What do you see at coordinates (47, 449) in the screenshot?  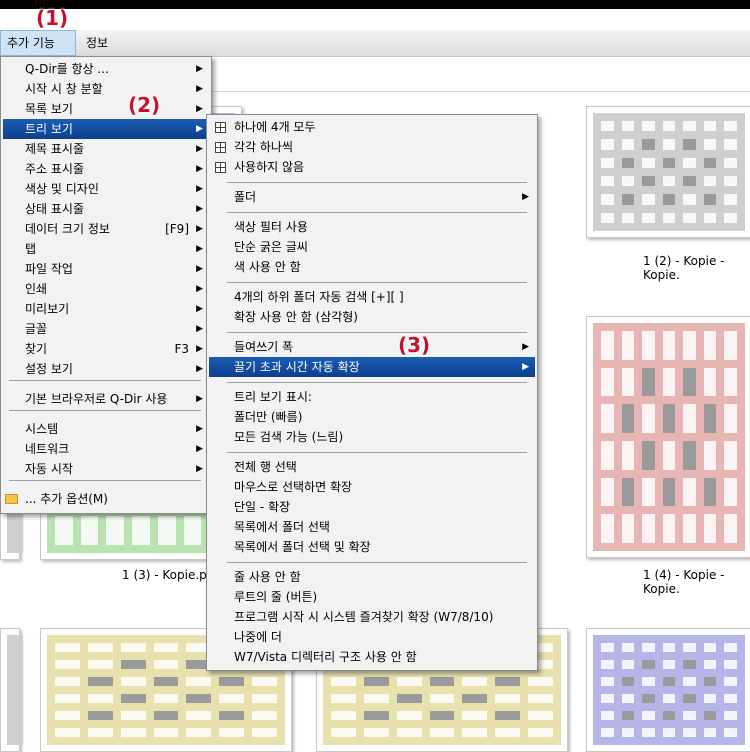 I see `menu-item-label: 네트워크` at bounding box center [47, 449].